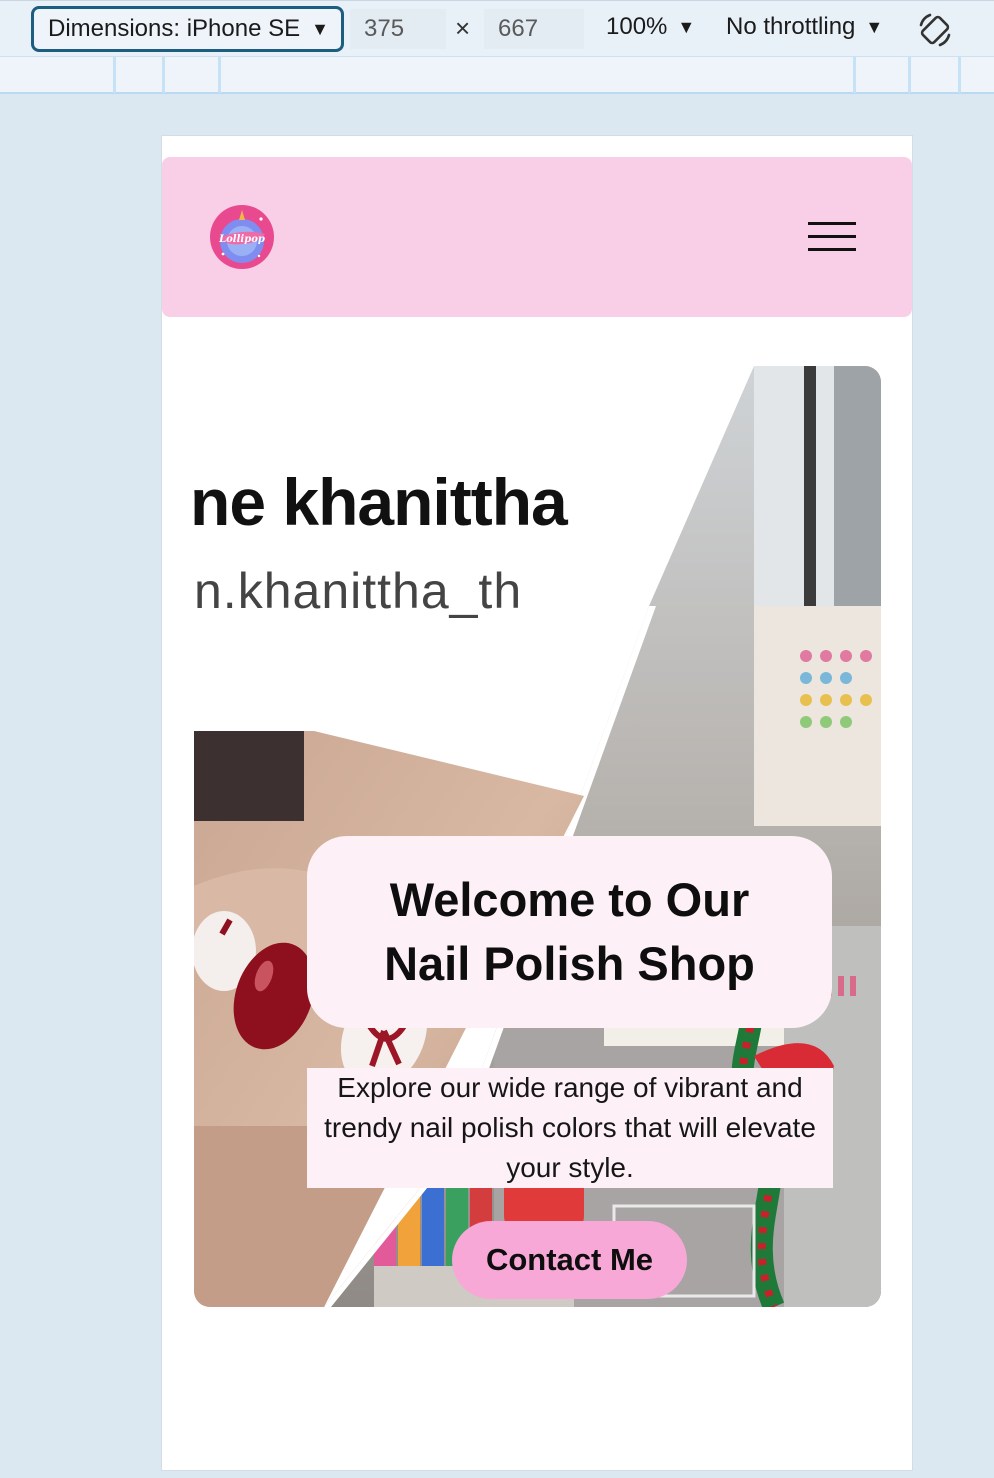 Image resolution: width=994 pixels, height=1478 pixels. I want to click on hero-title-line1: Welcome to Our, so click(569, 899).